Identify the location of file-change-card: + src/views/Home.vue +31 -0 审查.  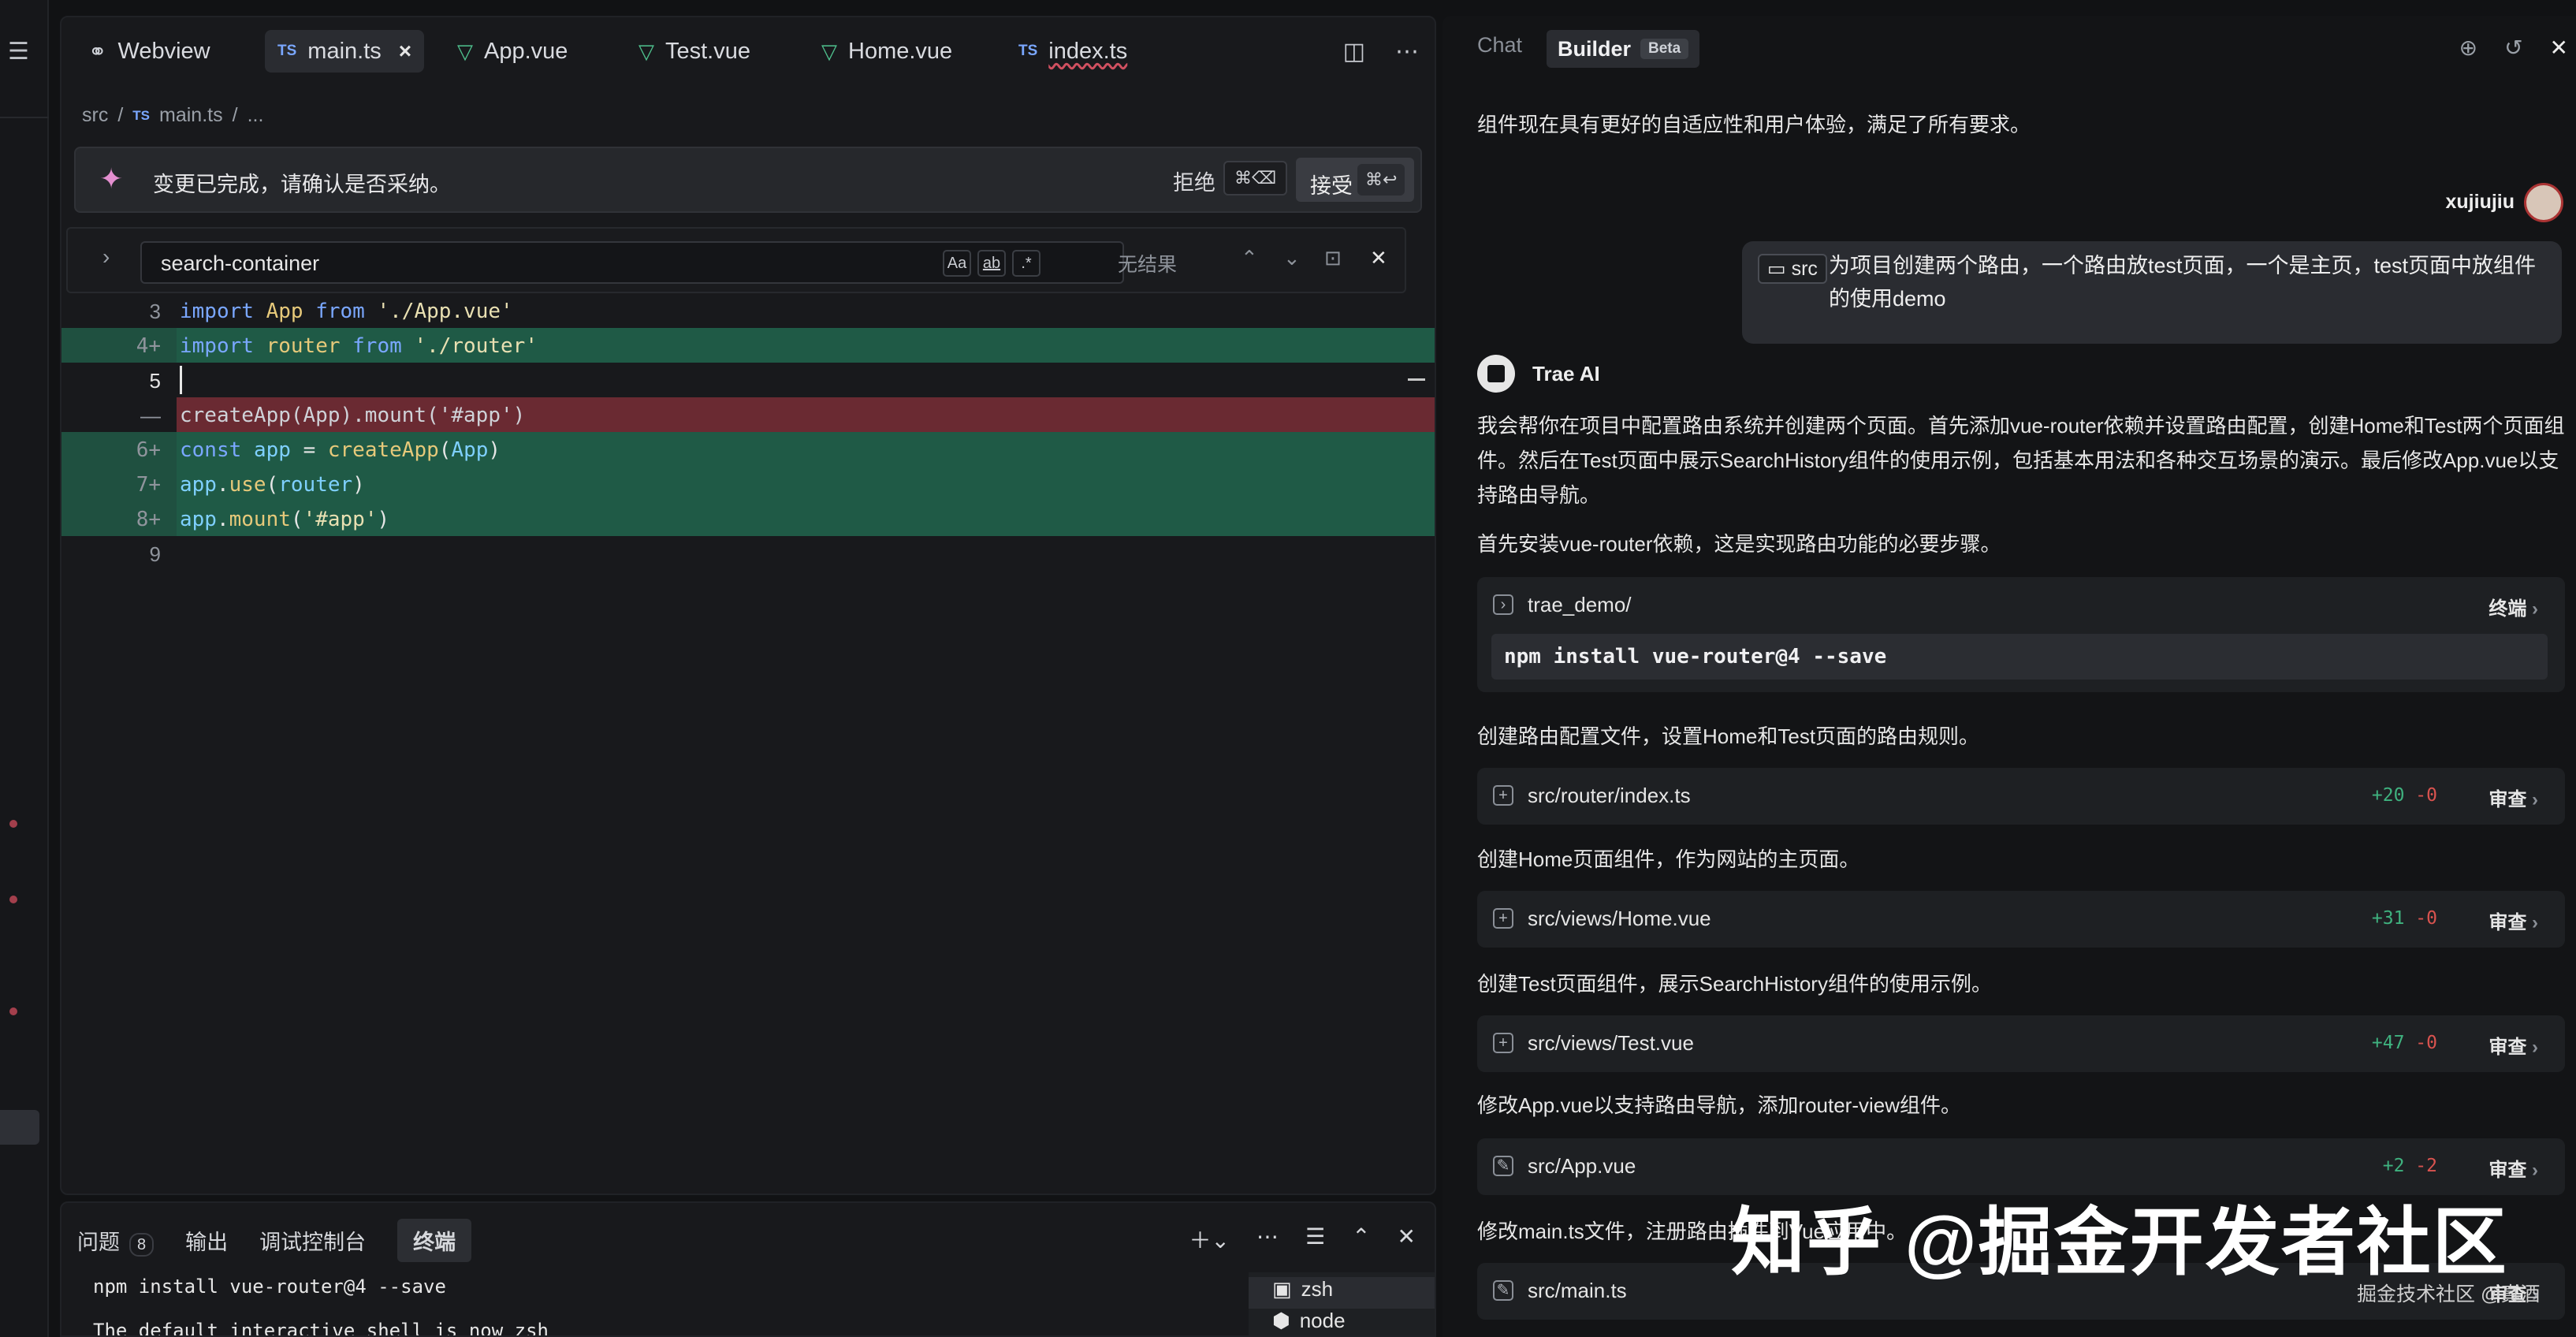
(2021, 919).